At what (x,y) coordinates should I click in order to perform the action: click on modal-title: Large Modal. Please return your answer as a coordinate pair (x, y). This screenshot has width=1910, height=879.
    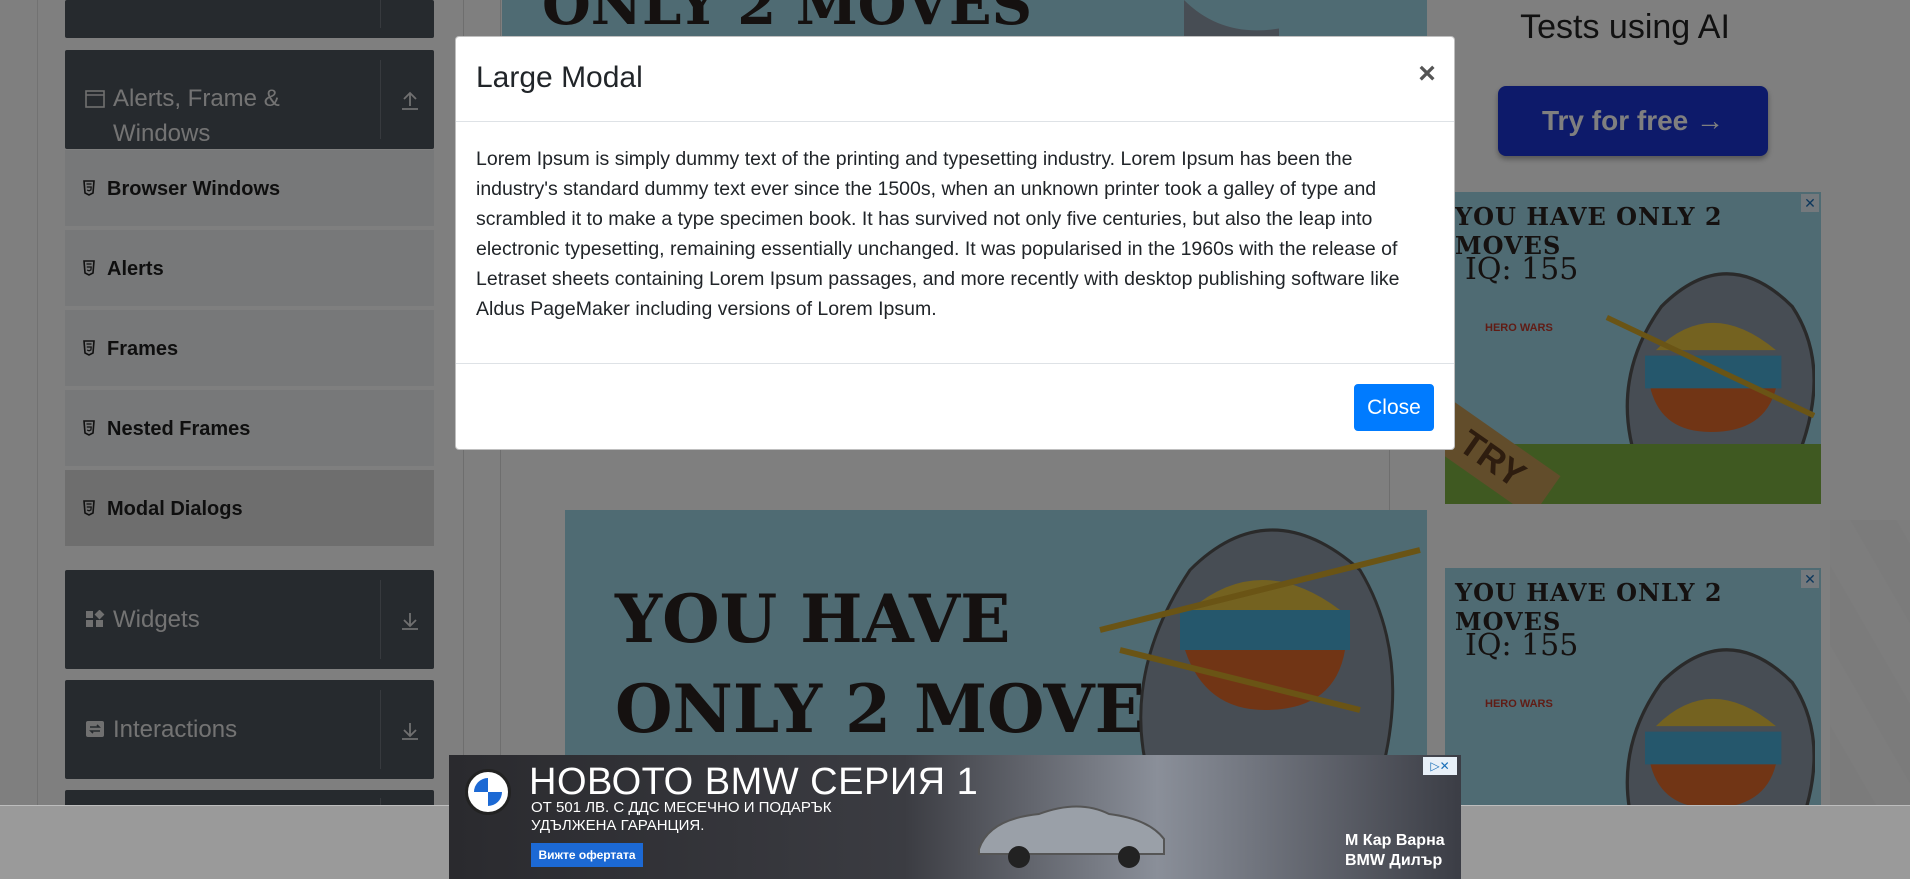
    Looking at the image, I should click on (559, 77).